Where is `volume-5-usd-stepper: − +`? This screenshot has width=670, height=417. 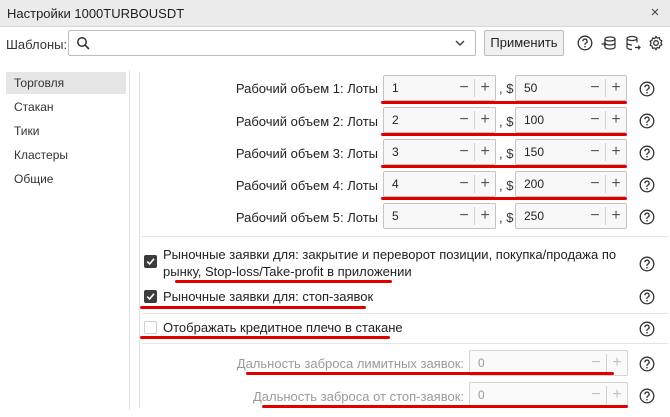
volume-5-usd-stepper: − + is located at coordinates (571, 216).